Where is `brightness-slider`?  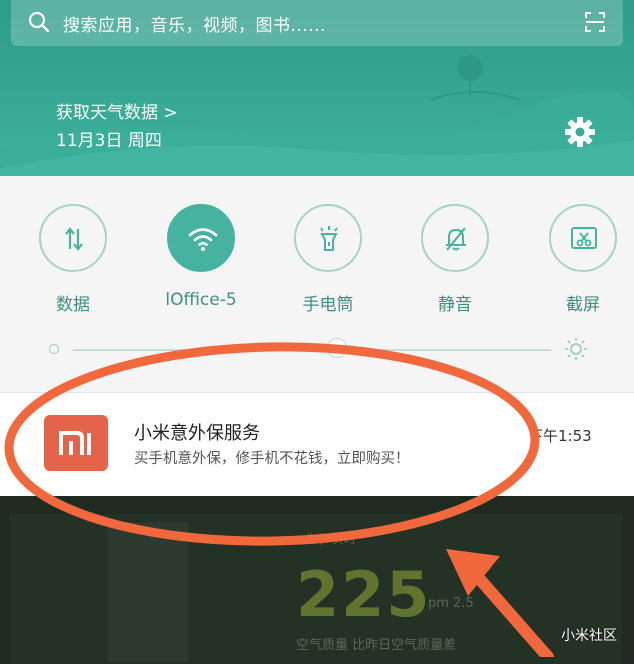
brightness-slider is located at coordinates (317, 349).